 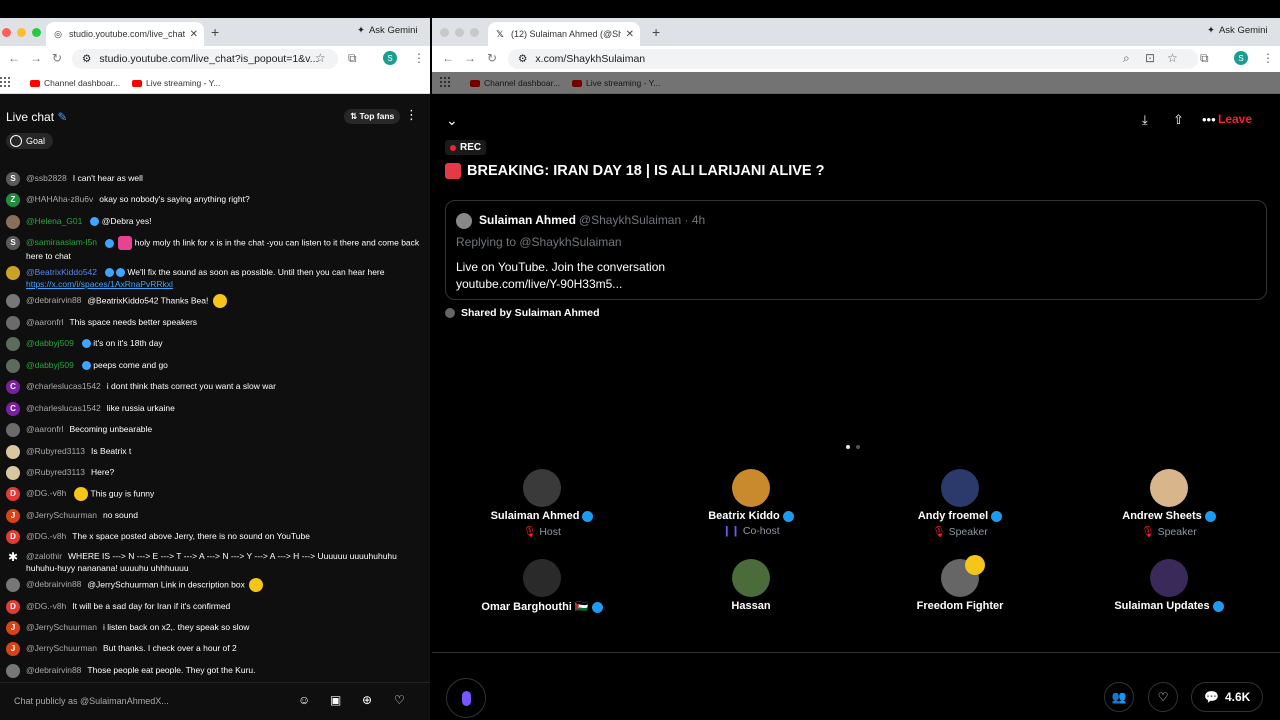 I want to click on zoom-icon: ⌕, so click(x=1126, y=58).